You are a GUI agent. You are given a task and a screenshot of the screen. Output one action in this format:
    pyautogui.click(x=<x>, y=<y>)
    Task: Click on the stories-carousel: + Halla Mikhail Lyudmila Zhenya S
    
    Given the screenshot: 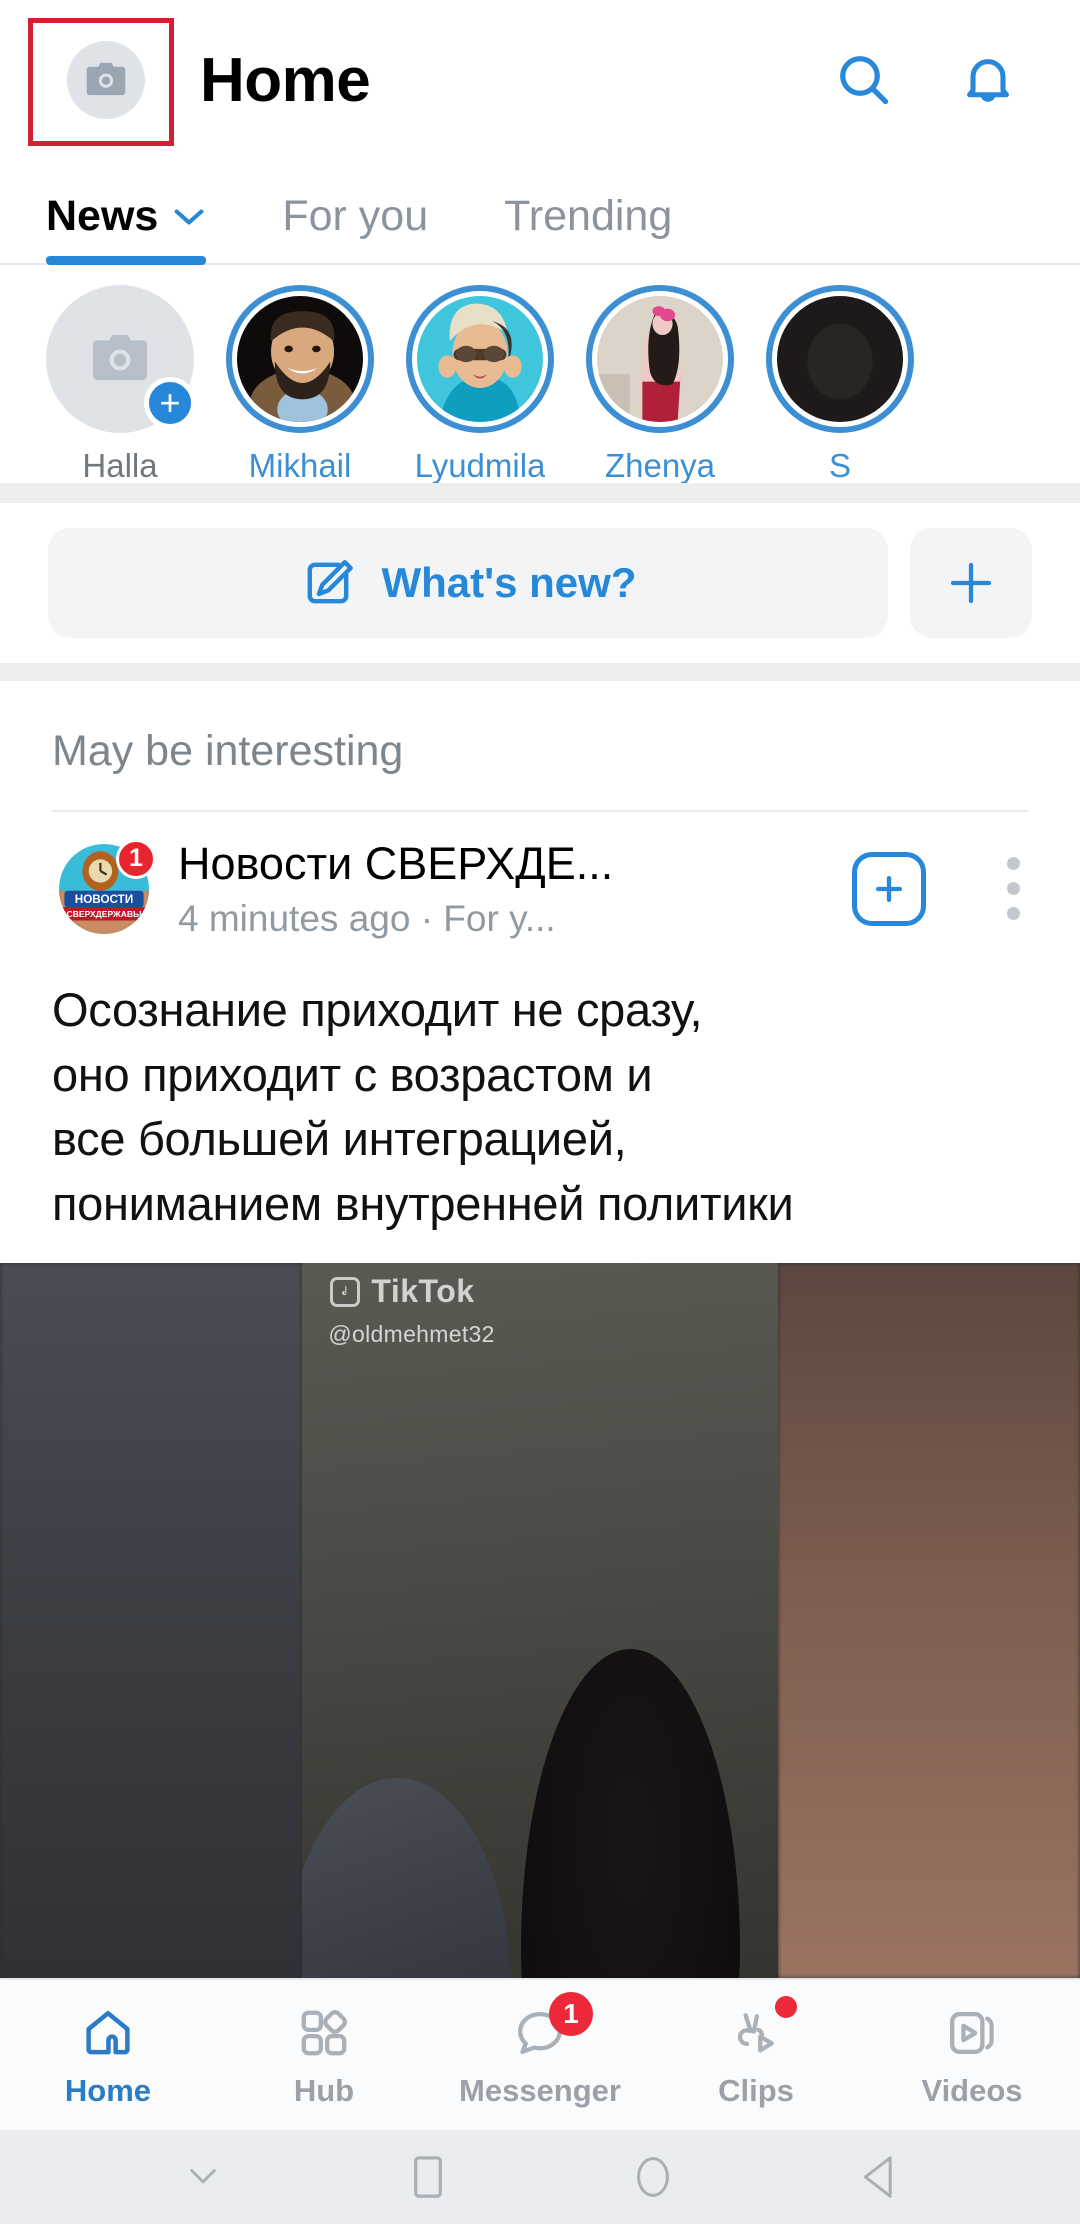 What is the action you would take?
    pyautogui.click(x=540, y=374)
    